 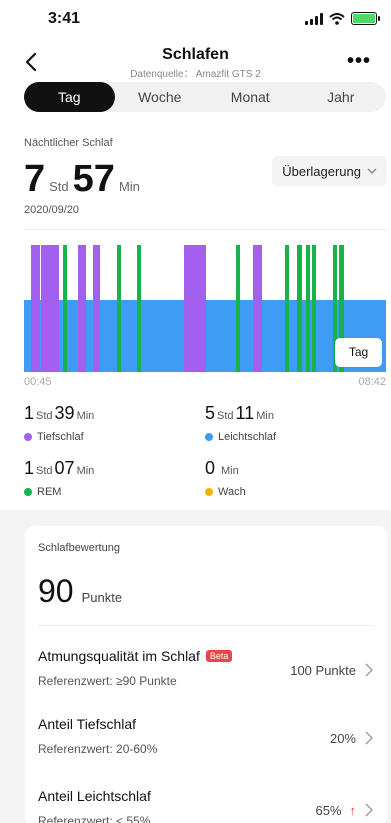 What do you see at coordinates (210, 413) in the screenshot?
I see `light-hours: 5` at bounding box center [210, 413].